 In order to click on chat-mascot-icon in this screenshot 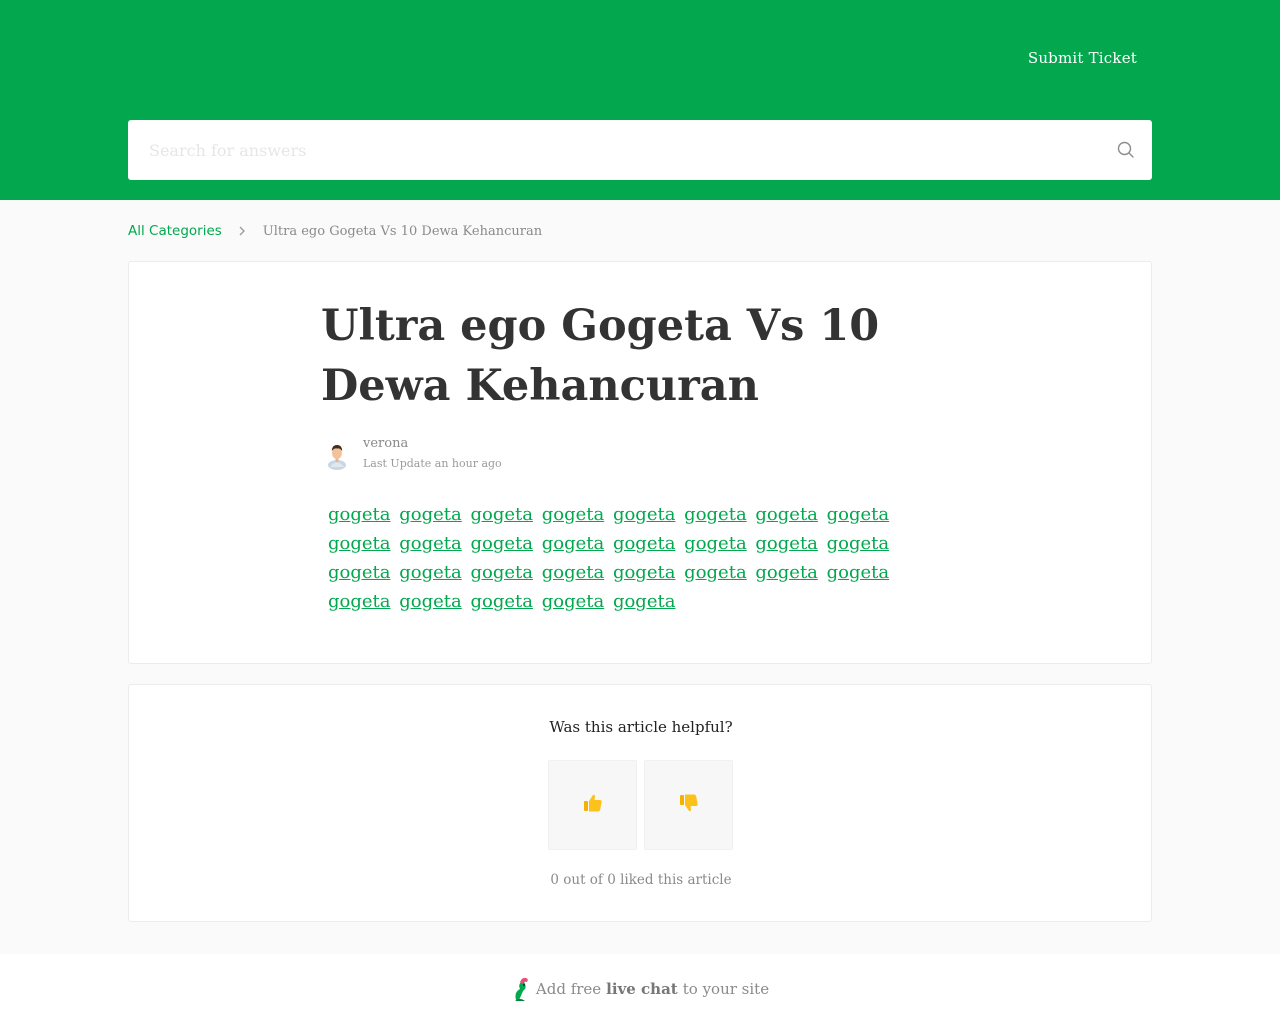, I will do `click(522, 989)`.